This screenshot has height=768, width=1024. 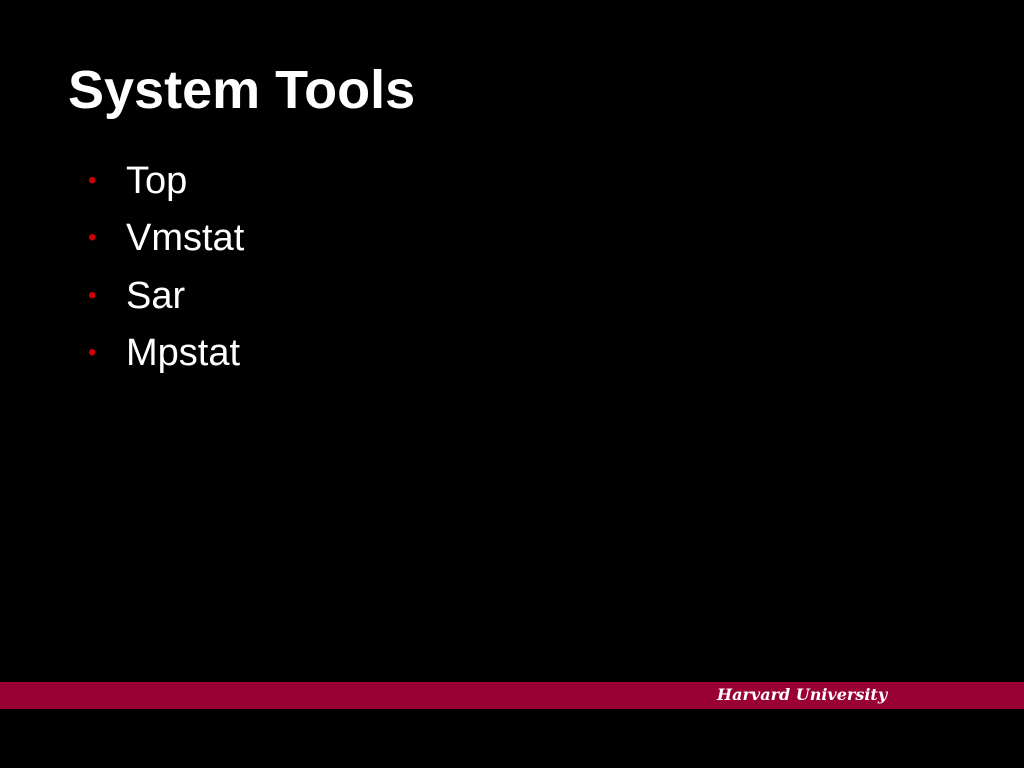 I want to click on footer-band: Harvard University, so click(x=512, y=695).